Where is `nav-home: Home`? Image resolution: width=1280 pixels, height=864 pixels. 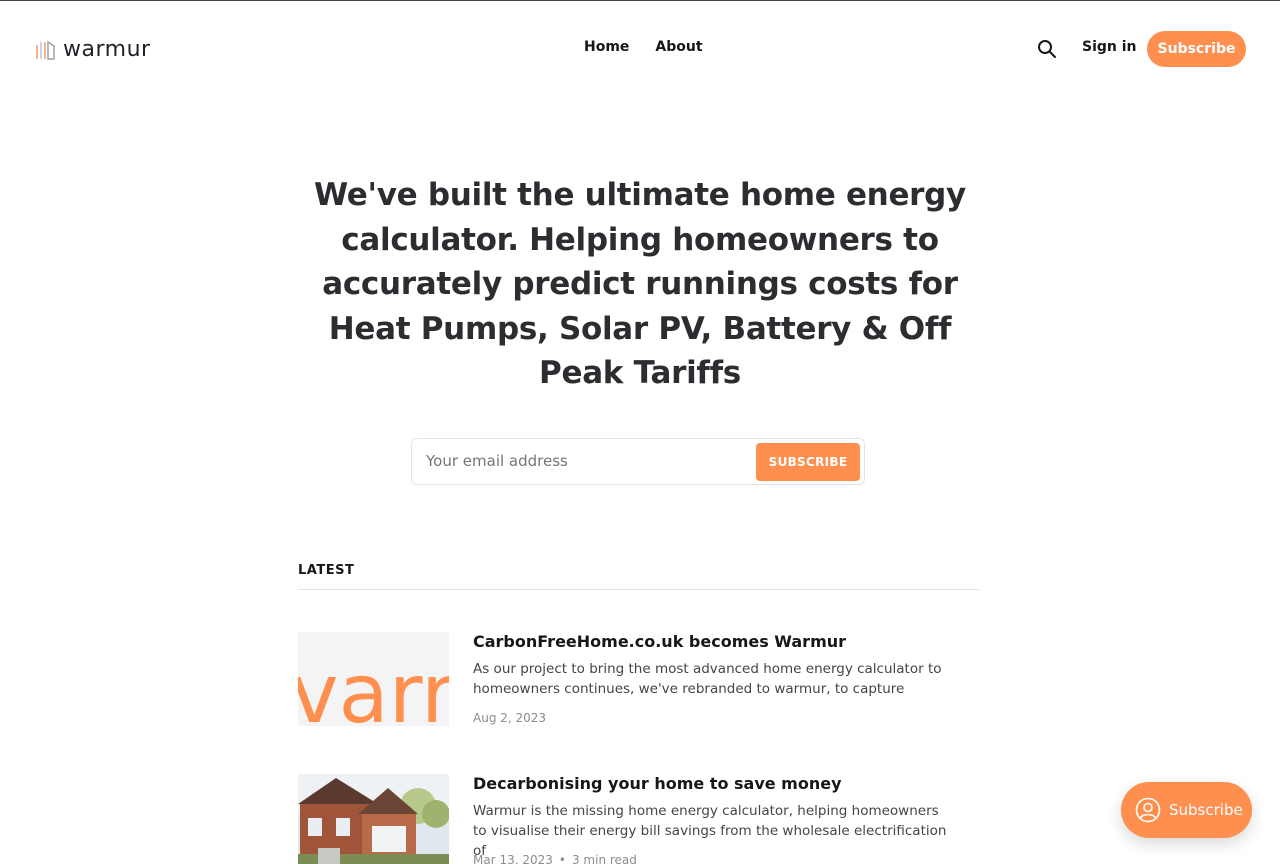 nav-home: Home is located at coordinates (606, 47).